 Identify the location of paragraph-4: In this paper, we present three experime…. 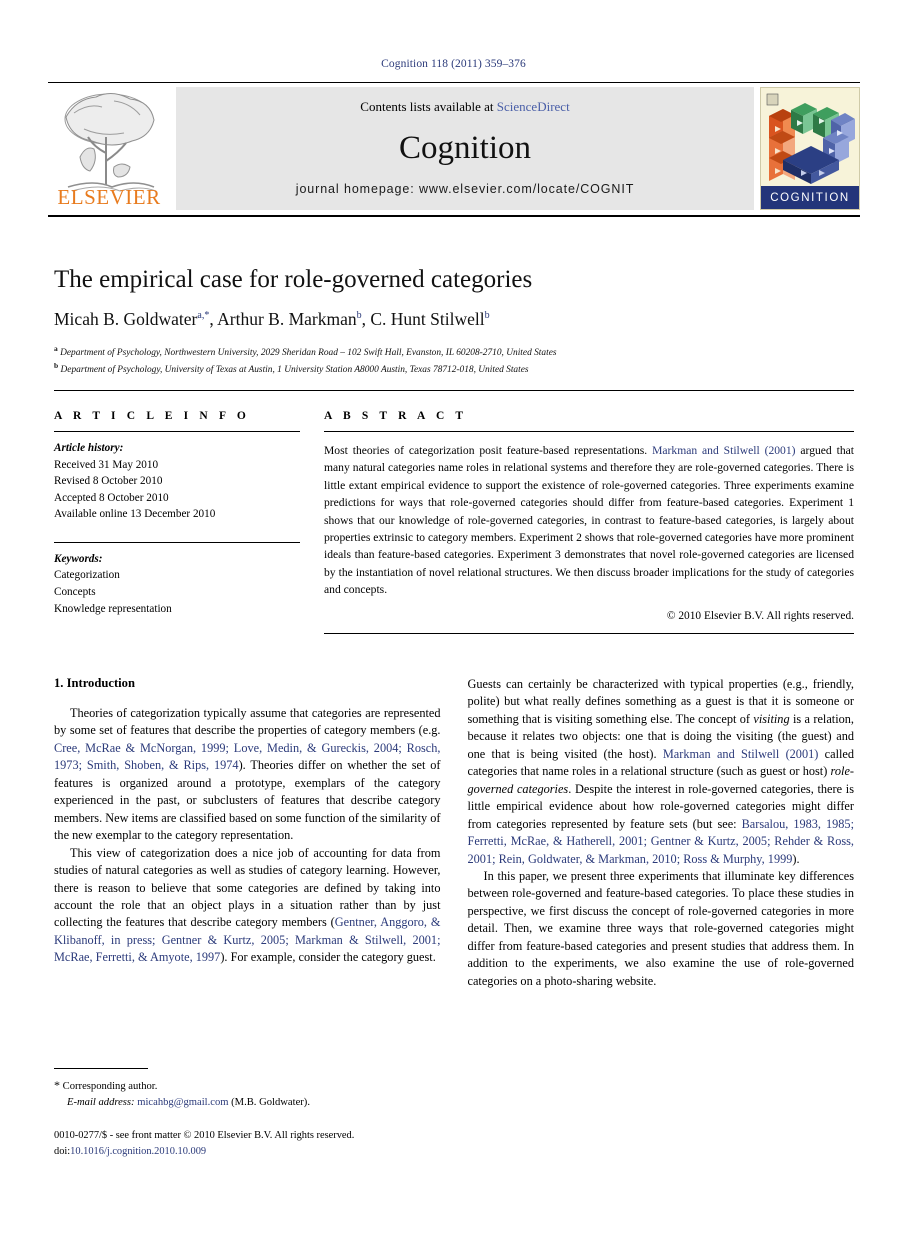
(661, 928).